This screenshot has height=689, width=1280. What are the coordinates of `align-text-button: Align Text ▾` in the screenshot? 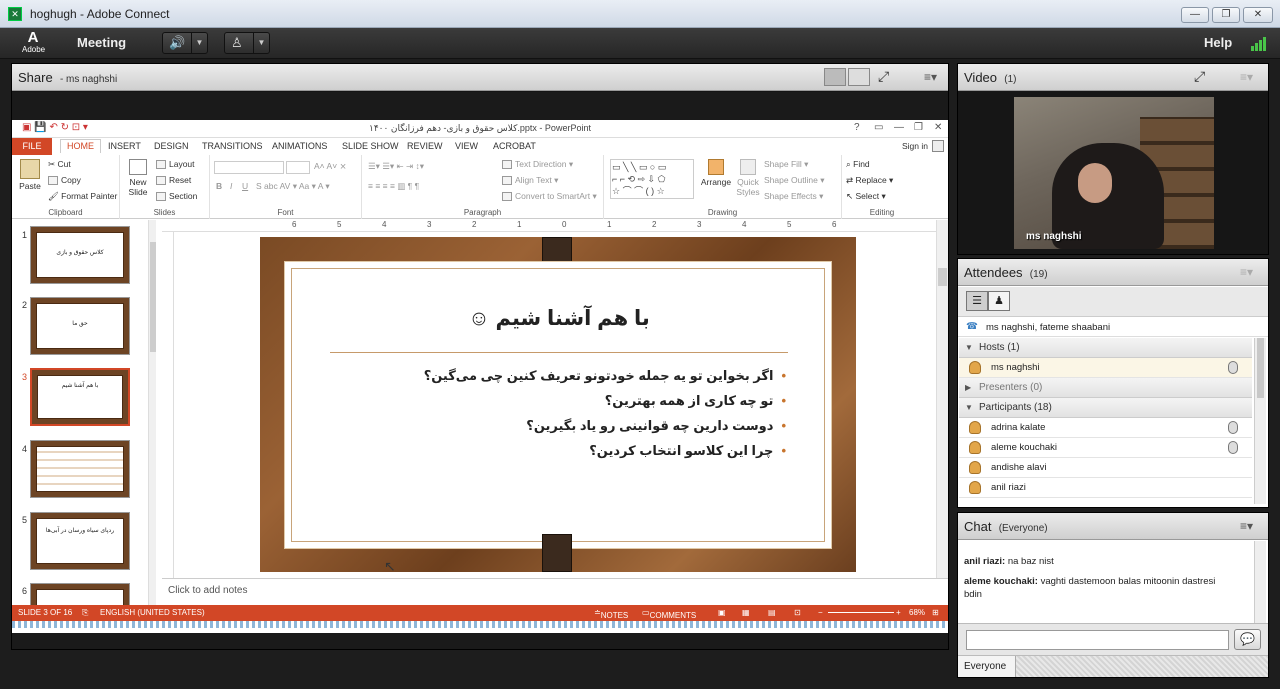 It's located at (530, 180).